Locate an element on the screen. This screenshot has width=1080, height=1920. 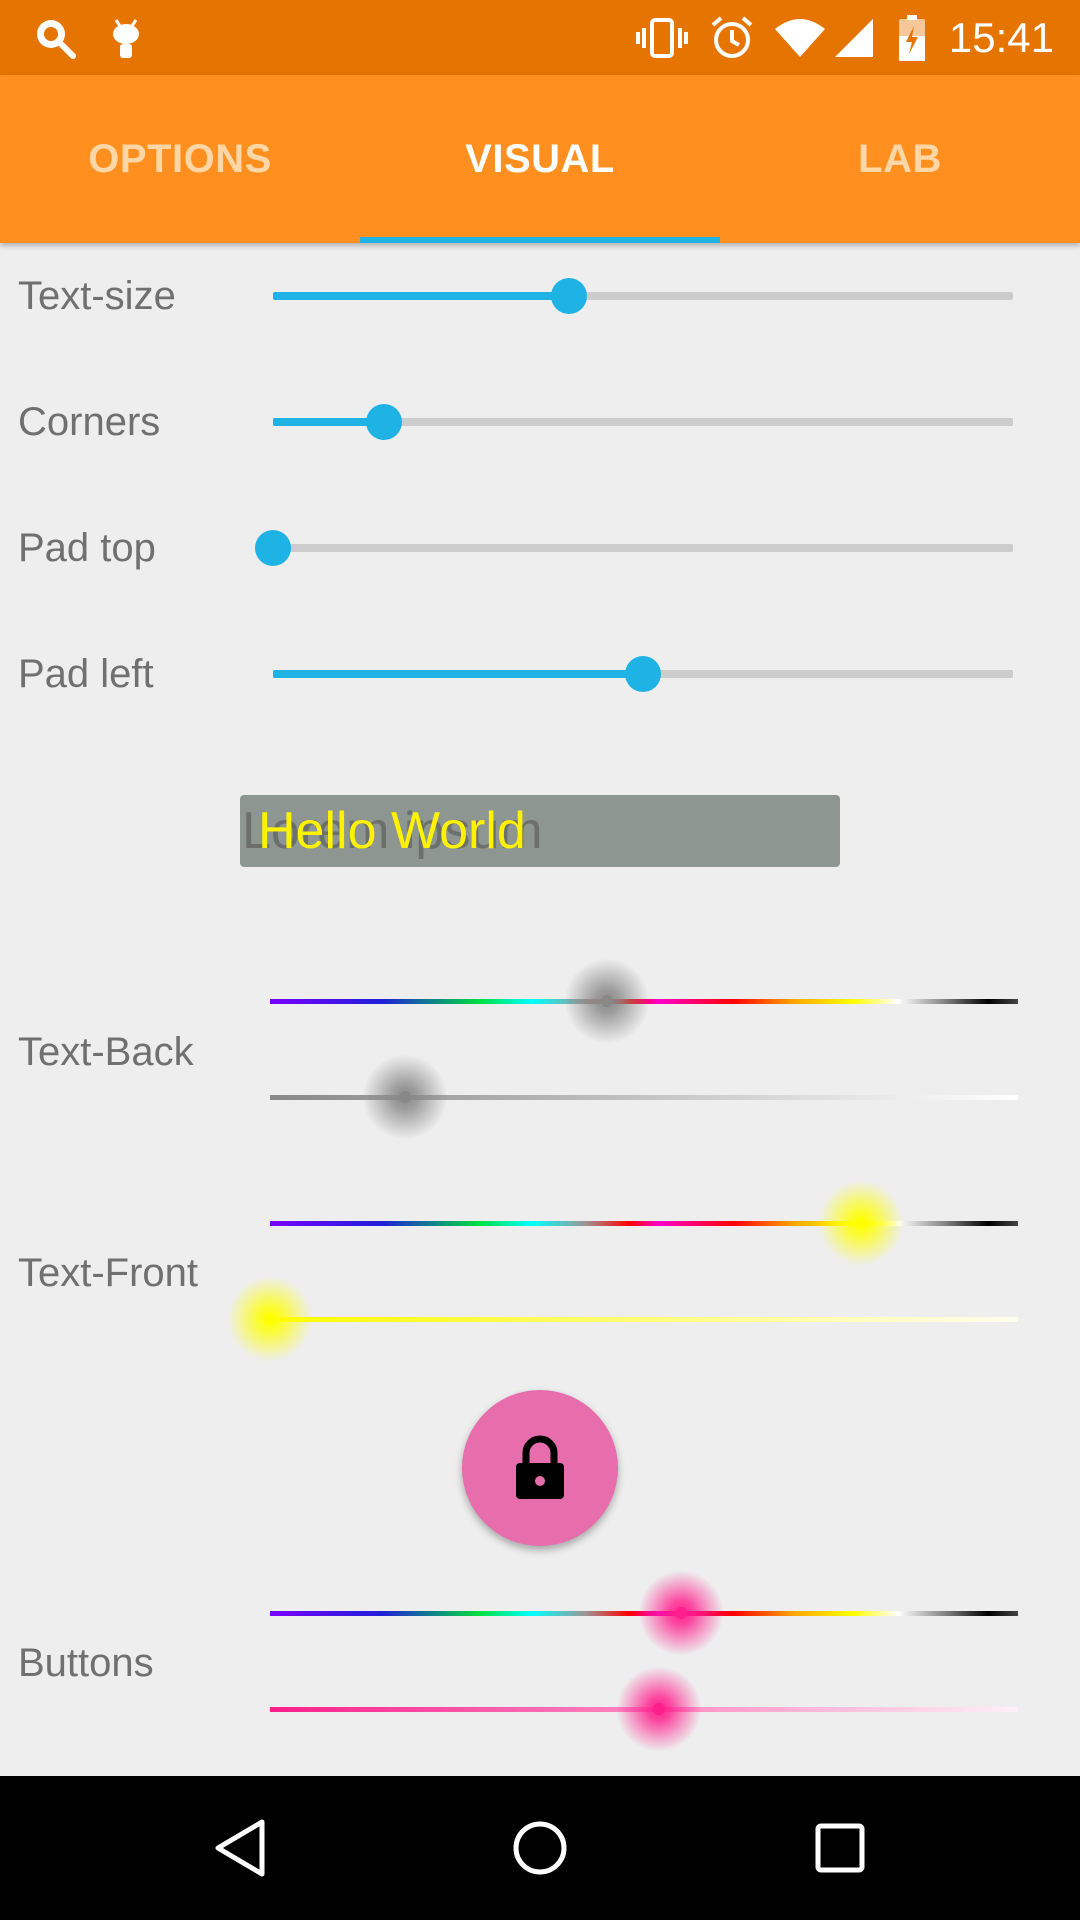
buttons-hue-slider is located at coordinates (644, 1613).